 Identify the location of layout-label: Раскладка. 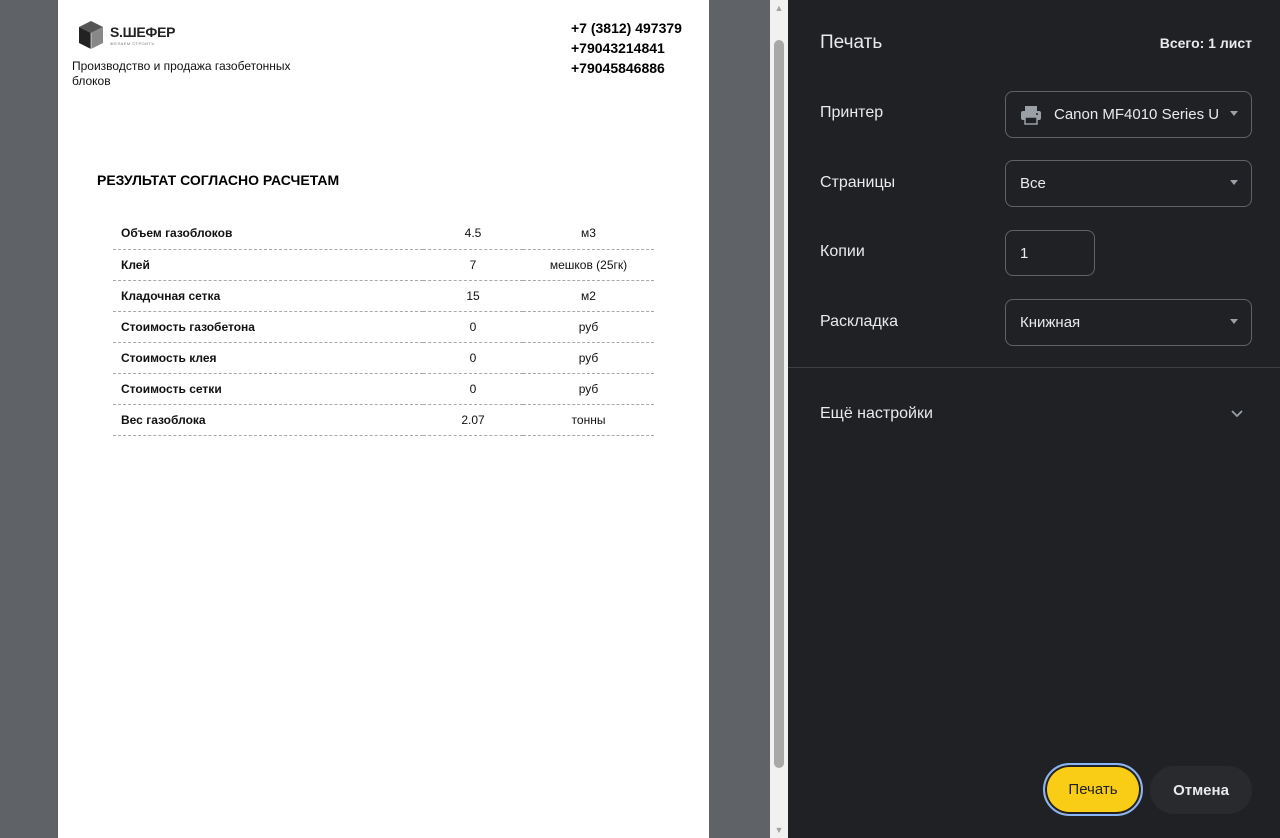
(859, 321).